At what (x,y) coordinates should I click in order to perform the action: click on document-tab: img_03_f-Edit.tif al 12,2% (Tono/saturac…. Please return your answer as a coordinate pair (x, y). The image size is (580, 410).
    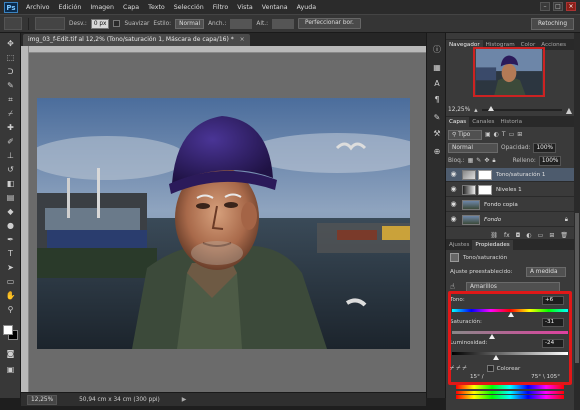
    Looking at the image, I should click on (136, 40).